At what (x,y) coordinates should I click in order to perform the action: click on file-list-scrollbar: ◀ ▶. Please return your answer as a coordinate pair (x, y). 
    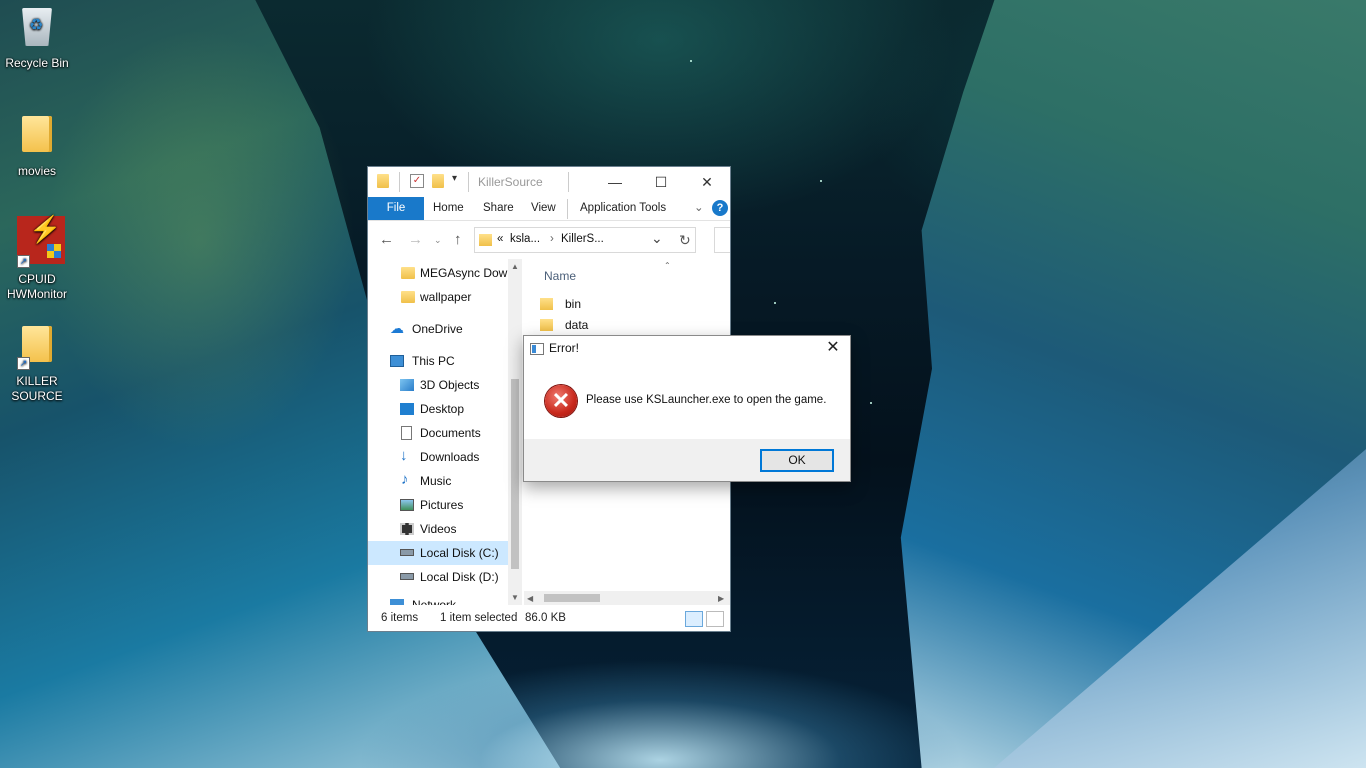
    Looking at the image, I should click on (627, 598).